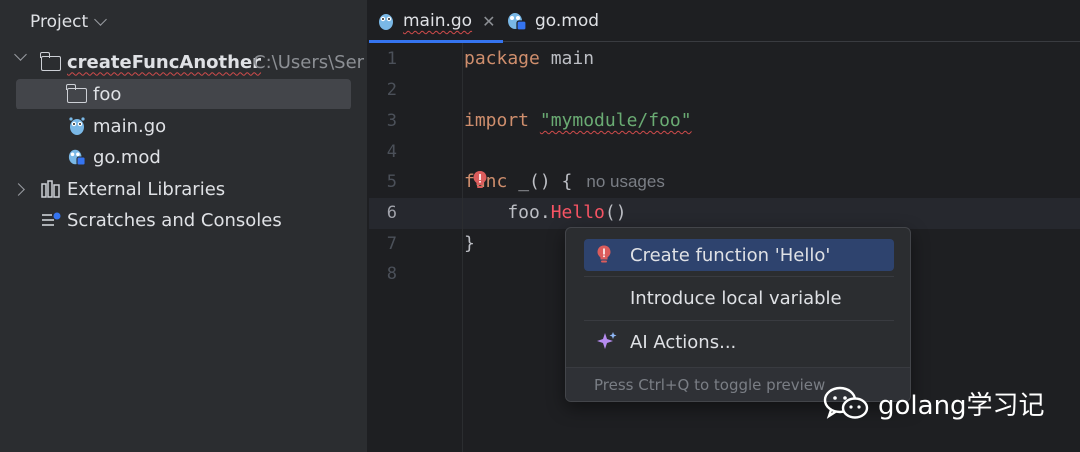 The width and height of the screenshot is (1080, 452). I want to click on popup-item-label: Create function 'Hello', so click(730, 255).